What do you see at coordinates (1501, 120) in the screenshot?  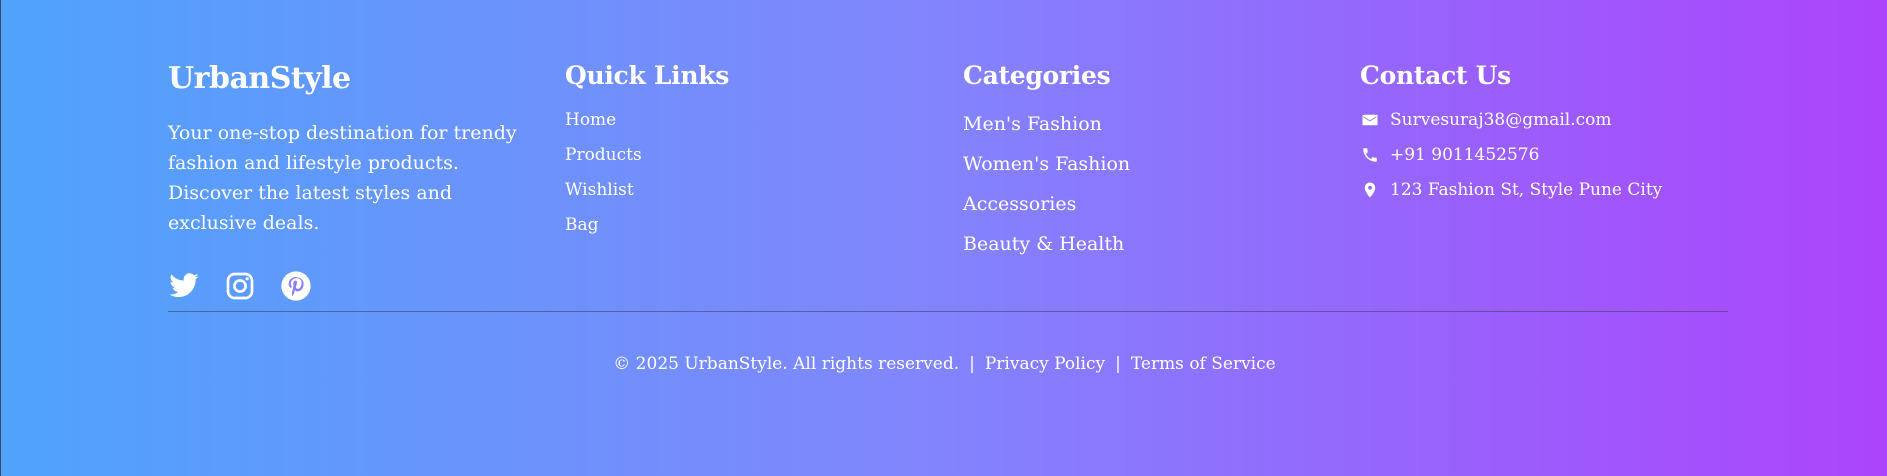 I see `contact-email-text: Survesuraj38@gmail.com` at bounding box center [1501, 120].